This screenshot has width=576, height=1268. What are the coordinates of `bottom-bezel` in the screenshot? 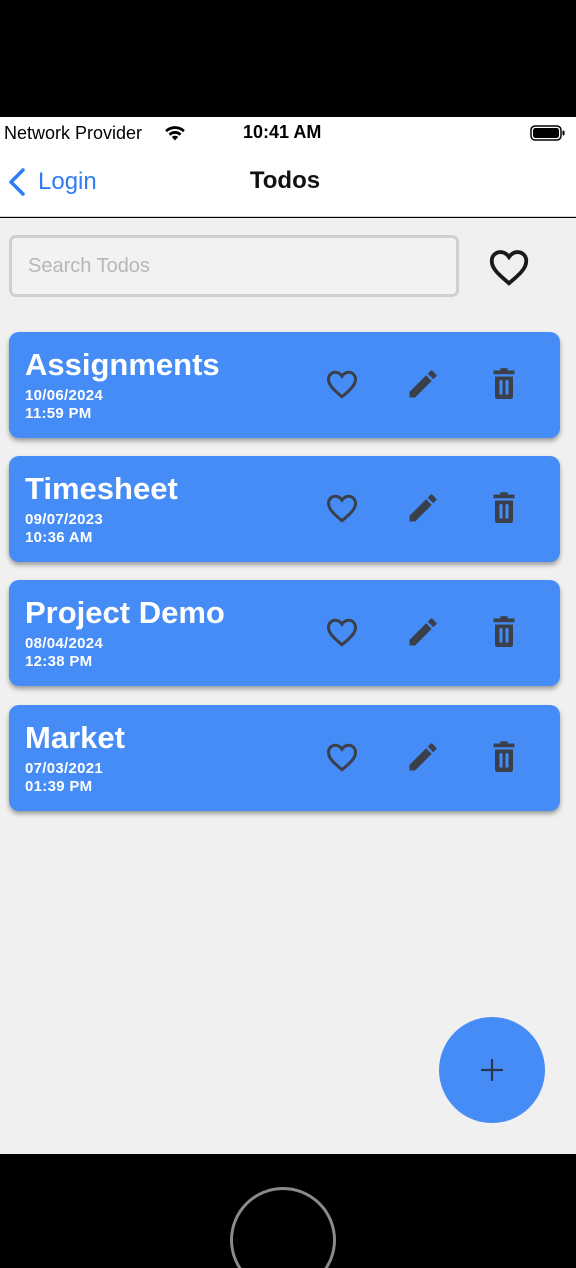 It's located at (288, 1211).